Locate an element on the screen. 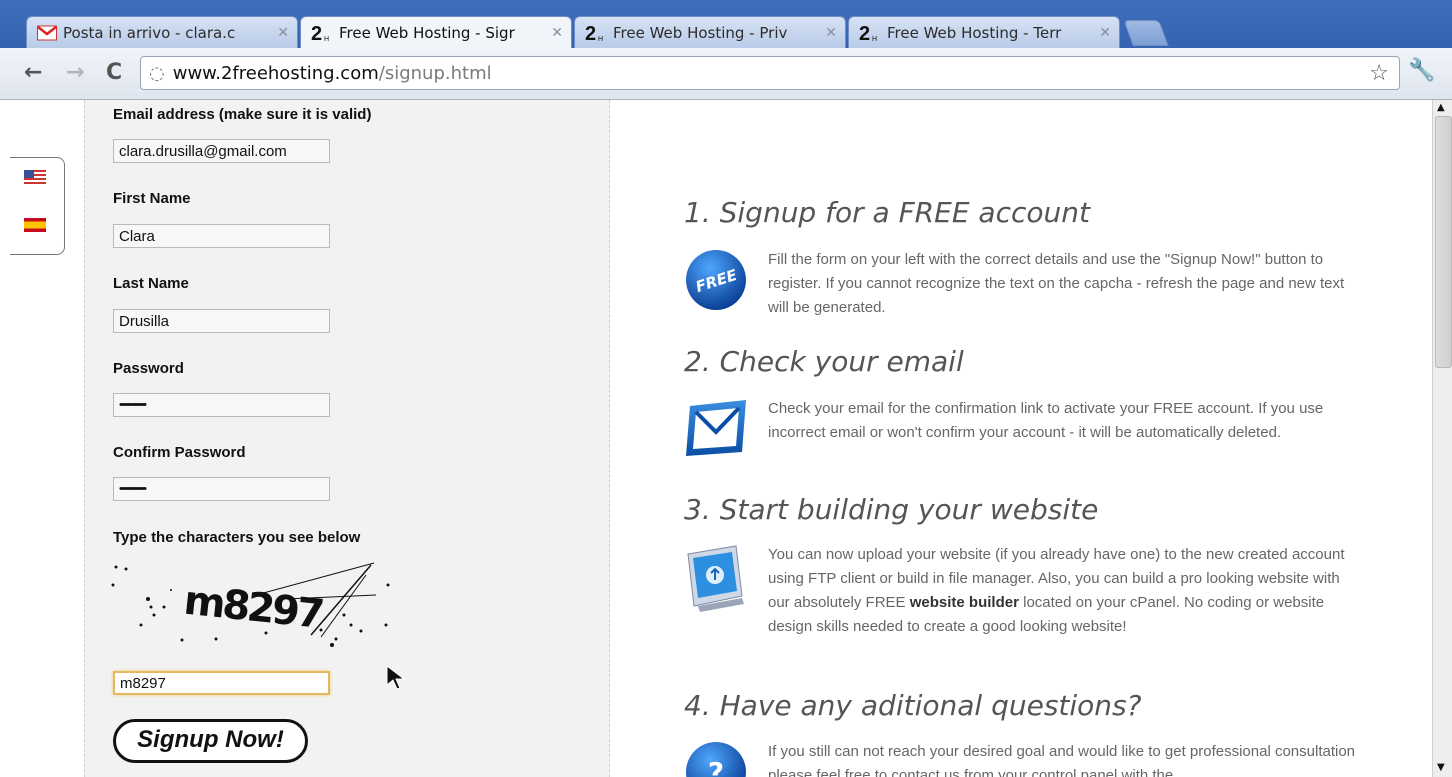  scroll-down-arrow-icon: ▼ is located at coordinates (1441, 767).